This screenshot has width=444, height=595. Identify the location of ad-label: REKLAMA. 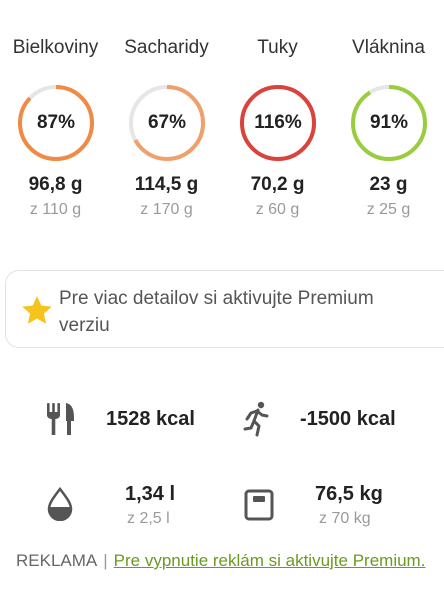
(57, 560).